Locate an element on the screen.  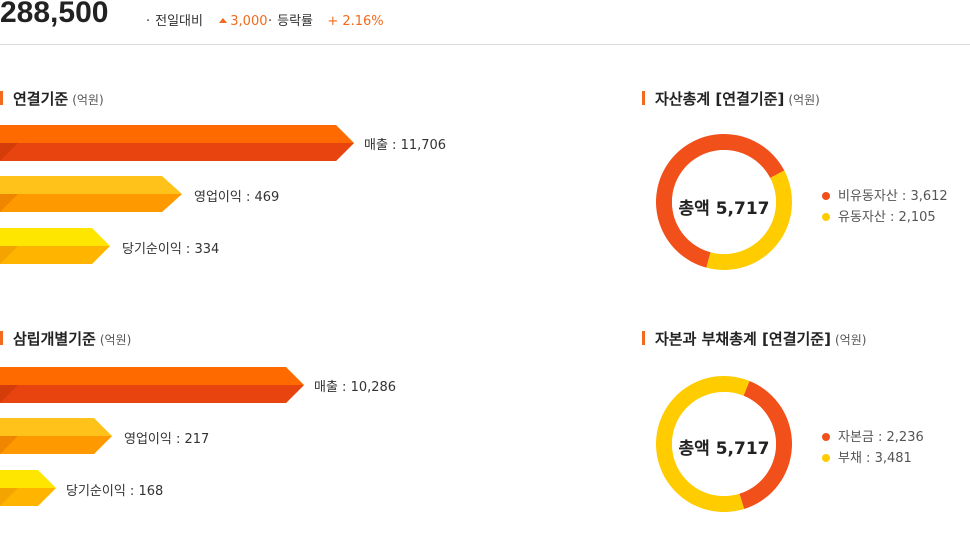
consolidated-title: 연결기준 (억원) is located at coordinates (52, 98).